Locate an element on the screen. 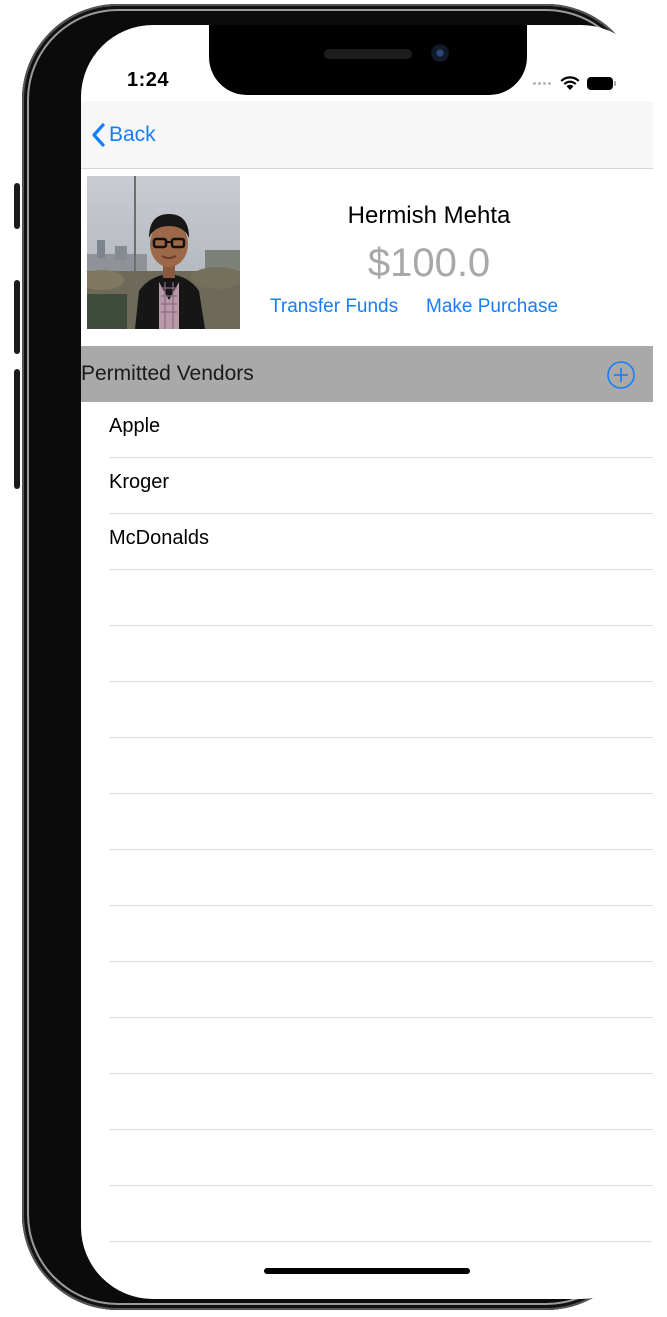 This screenshot has height=1317, width=667. transfer-funds-button: Transfer Funds is located at coordinates (334, 307).